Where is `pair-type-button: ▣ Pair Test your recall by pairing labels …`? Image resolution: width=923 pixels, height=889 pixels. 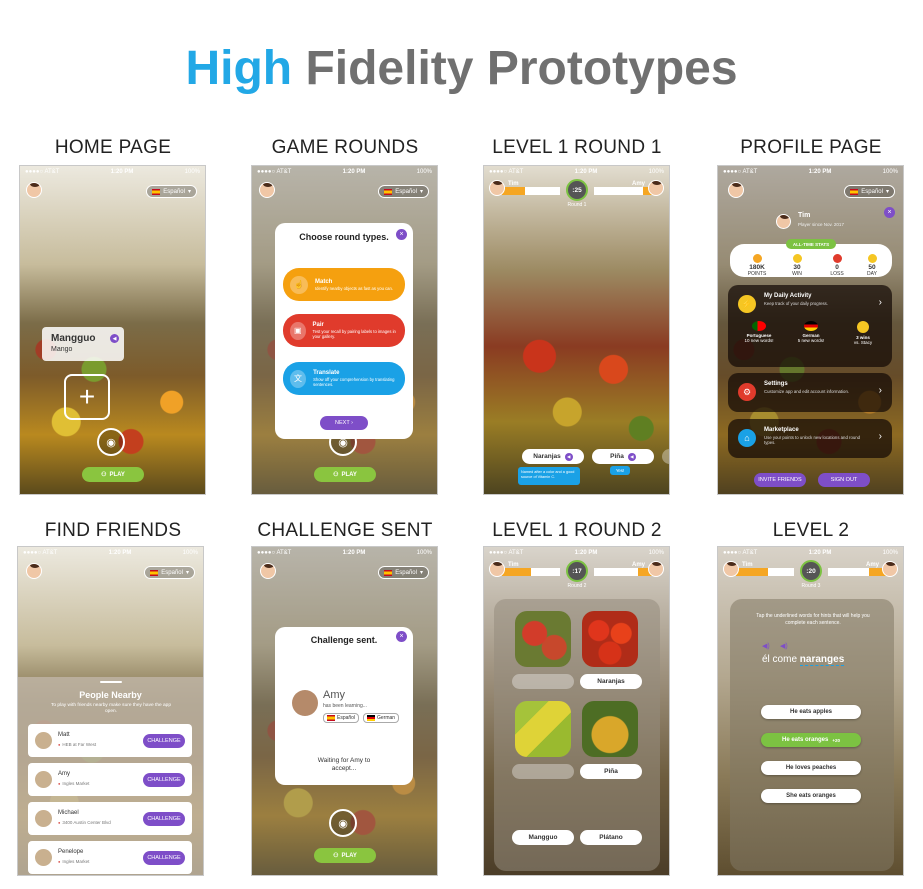
pair-type-button: ▣ Pair Test your recall by pairing labels … is located at coordinates (344, 330).